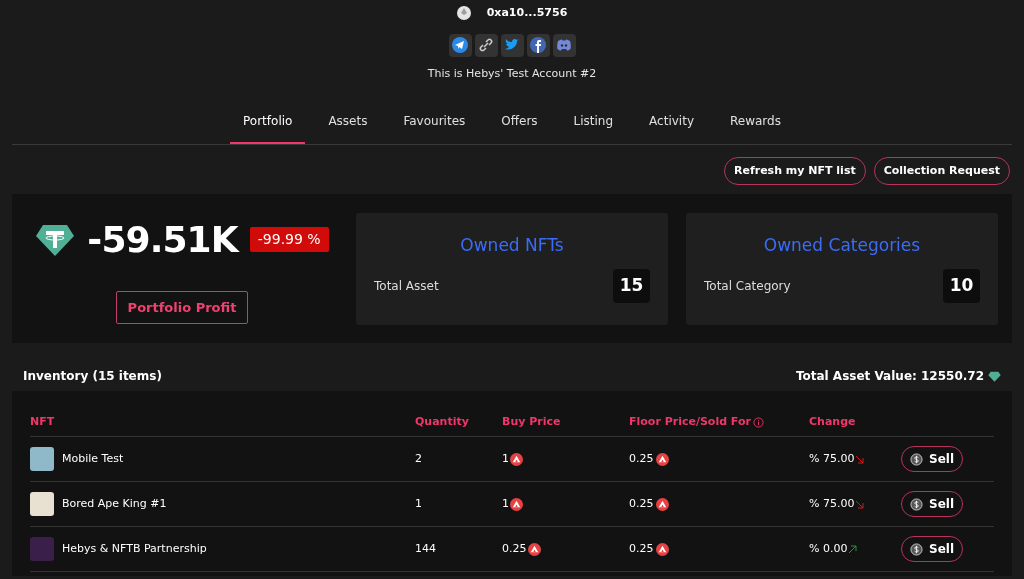 The width and height of the screenshot is (1024, 579). Describe the element at coordinates (406, 286) in the screenshot. I see `card-label: Total Asset` at that location.